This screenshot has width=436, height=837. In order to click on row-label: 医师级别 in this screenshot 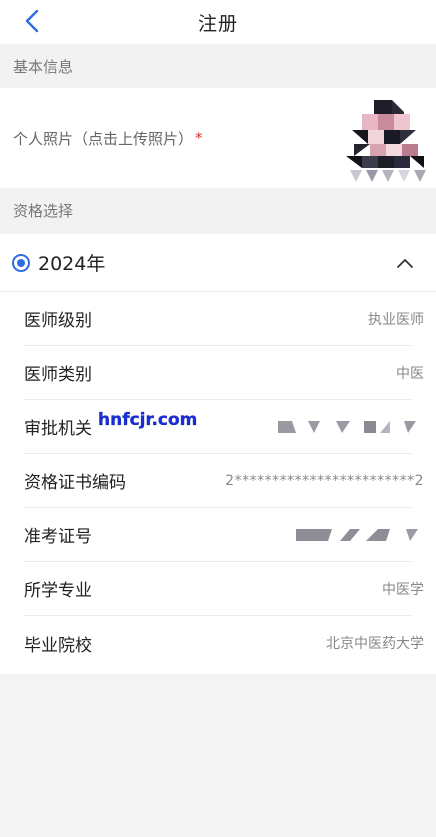, I will do `click(58, 321)`.